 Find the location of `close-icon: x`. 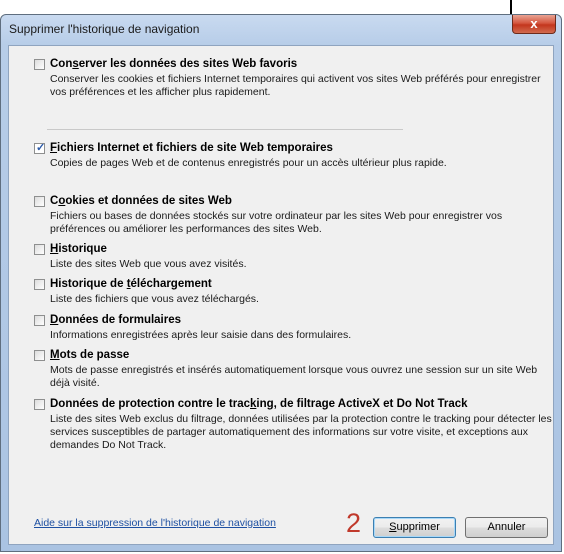

close-icon: x is located at coordinates (534, 23).